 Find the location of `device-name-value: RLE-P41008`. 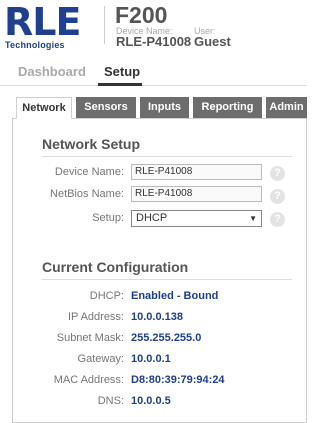

device-name-value: RLE-P41008 is located at coordinates (154, 41).